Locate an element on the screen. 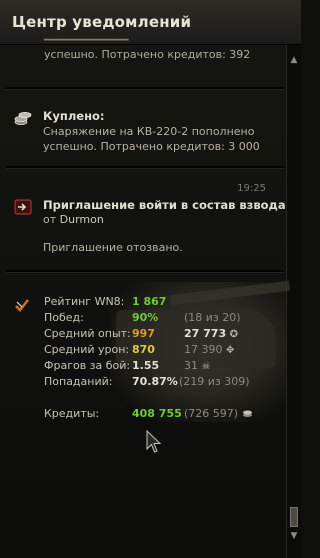  skull-icon: ☠ is located at coordinates (206, 366).